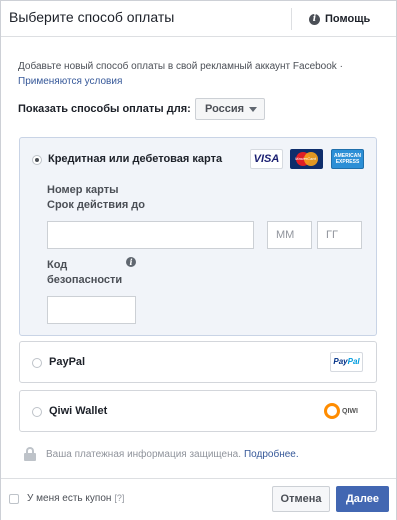 The image size is (397, 520). What do you see at coordinates (198, 362) in the screenshot?
I see `paypal-payment-option: PayPal PayPal` at bounding box center [198, 362].